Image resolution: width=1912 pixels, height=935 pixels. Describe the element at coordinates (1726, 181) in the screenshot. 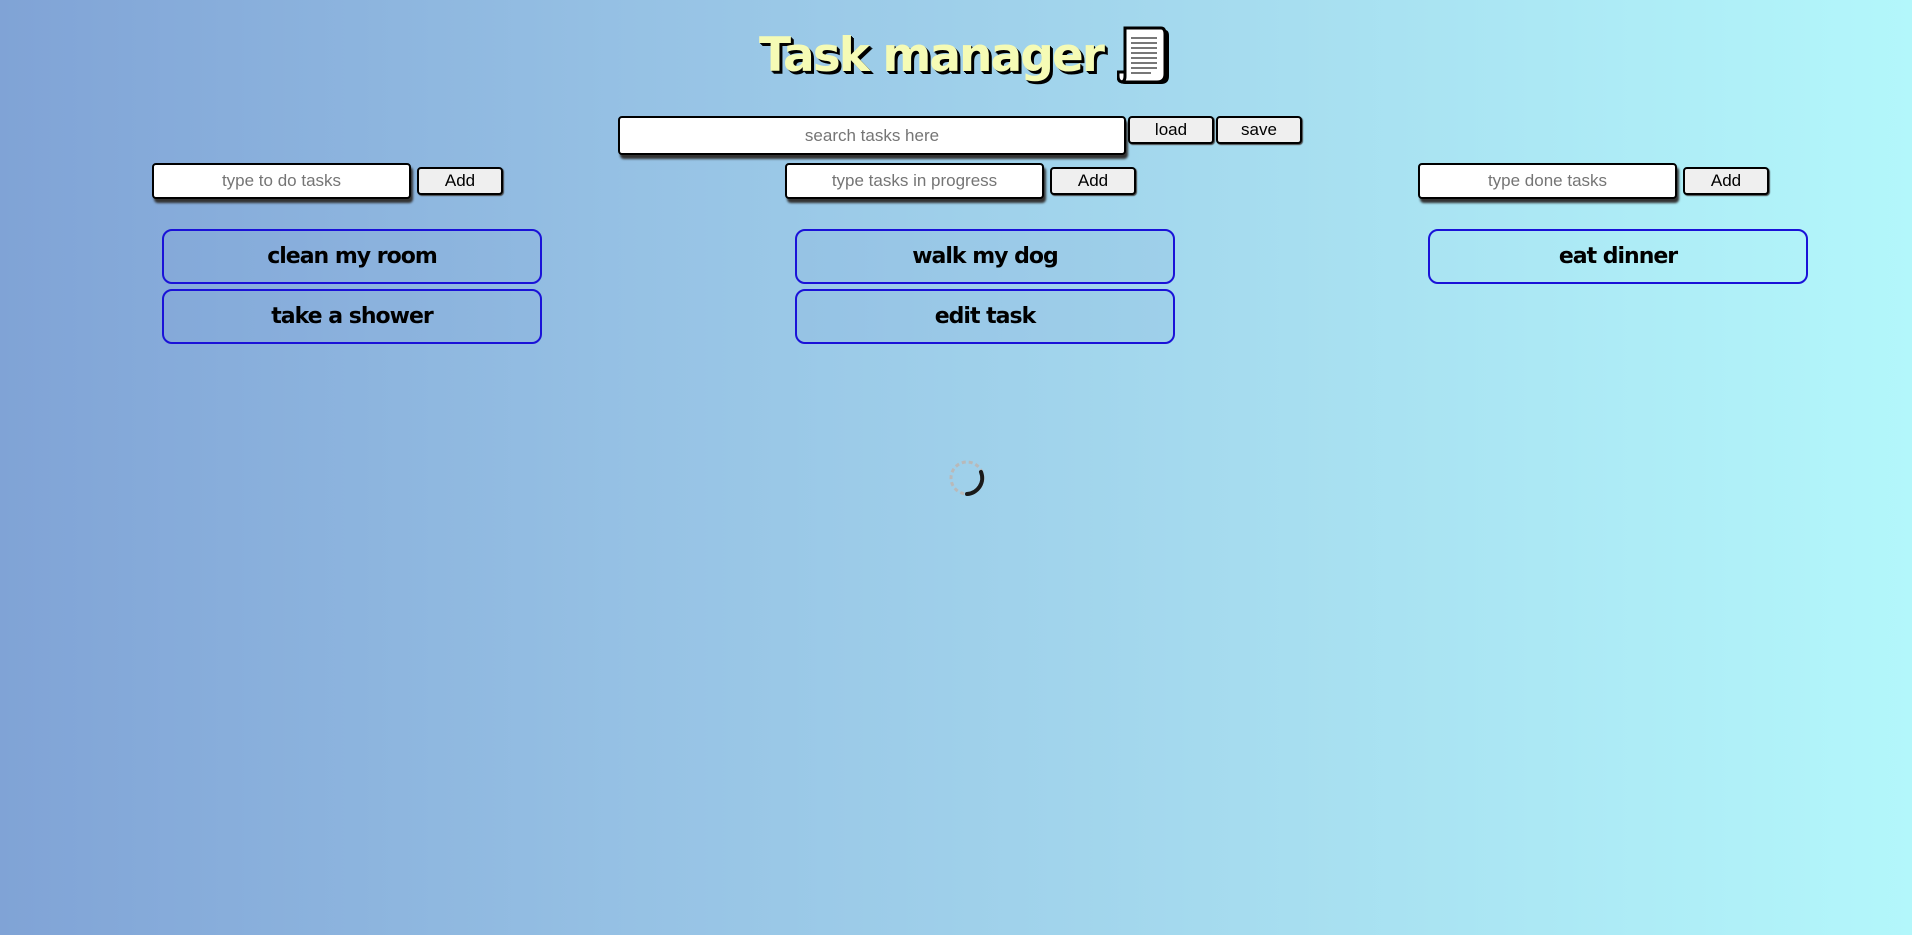

I see `done-add-button: Add` at that location.